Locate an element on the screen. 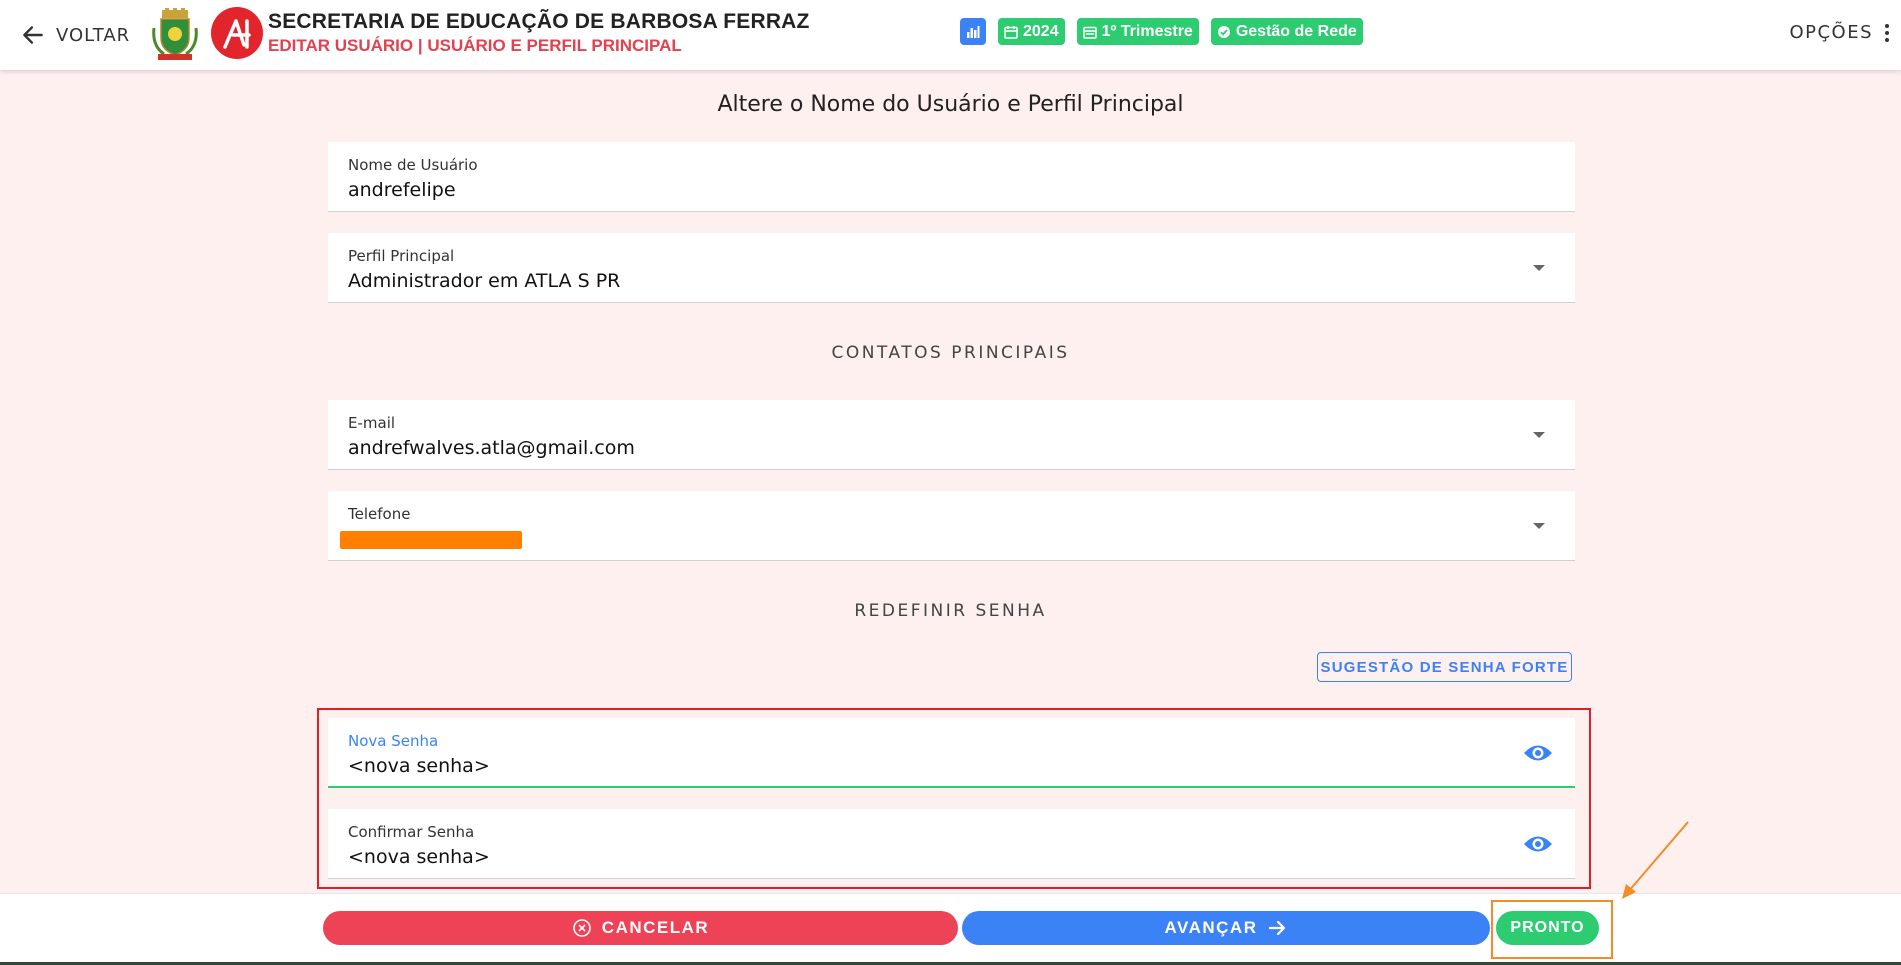  new-password-field: Nova Senha <nova senha> is located at coordinates (951, 753).